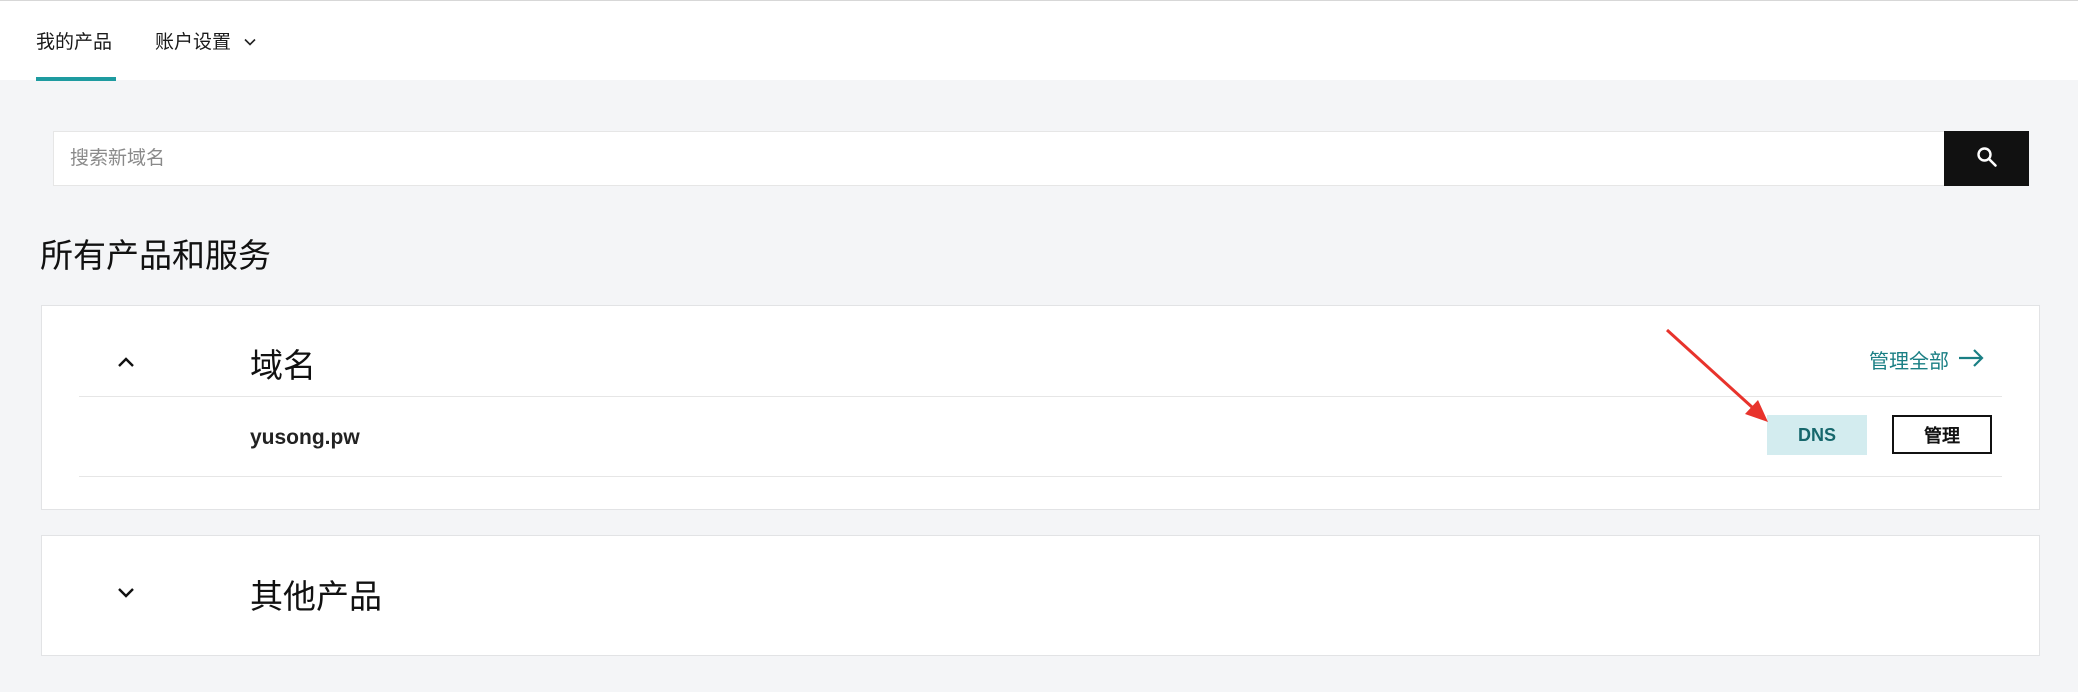 The width and height of the screenshot is (2078, 692). What do you see at coordinates (1039, 40) in the screenshot?
I see `top-nav-bar: 我的产品 账户设置` at bounding box center [1039, 40].